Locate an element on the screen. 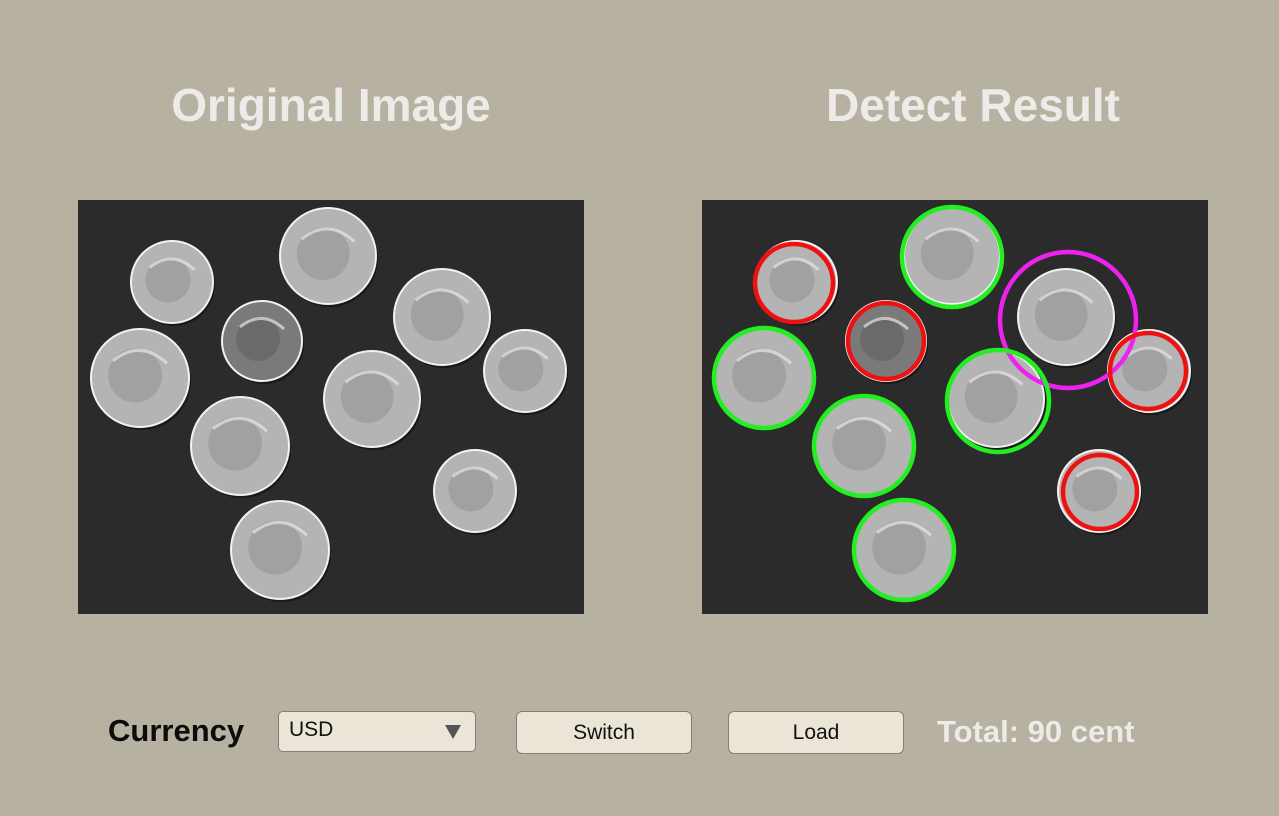 This screenshot has height=816, width=1279. switch-button: Switch is located at coordinates (604, 732).